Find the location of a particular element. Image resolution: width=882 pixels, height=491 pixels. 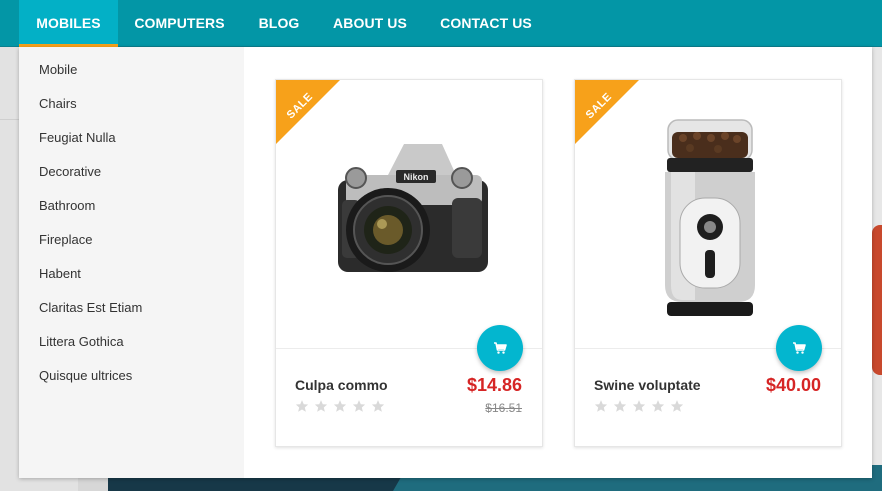

nav-item-label: MOBILES is located at coordinates (68, 23).